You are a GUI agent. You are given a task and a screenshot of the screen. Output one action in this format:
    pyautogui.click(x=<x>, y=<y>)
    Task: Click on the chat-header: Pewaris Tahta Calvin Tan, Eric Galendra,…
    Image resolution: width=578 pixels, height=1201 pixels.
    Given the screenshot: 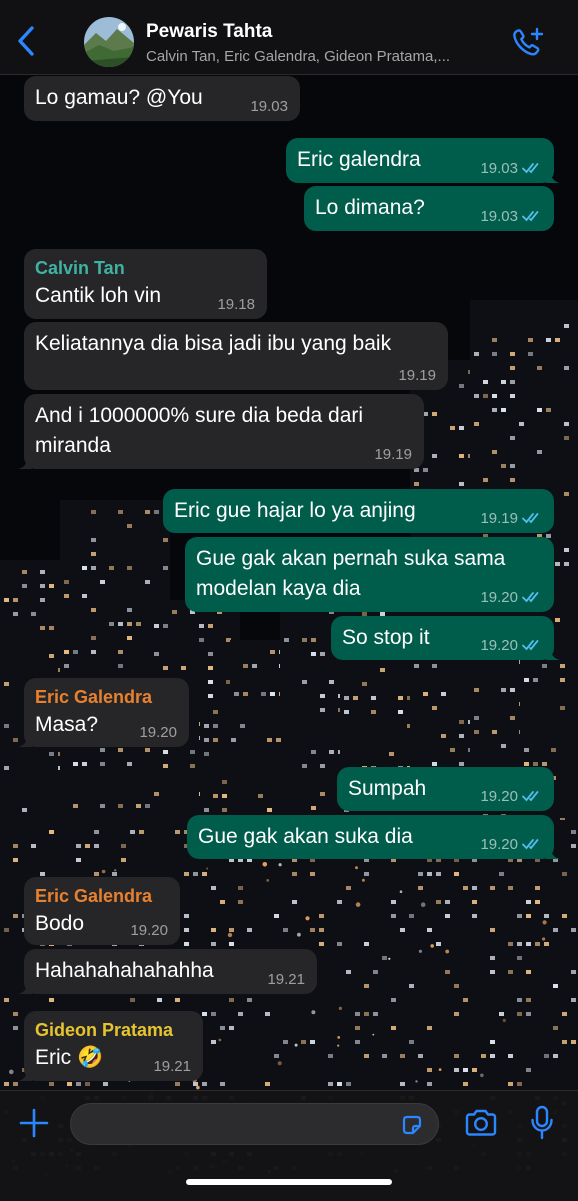 What is the action you would take?
    pyautogui.click(x=289, y=37)
    